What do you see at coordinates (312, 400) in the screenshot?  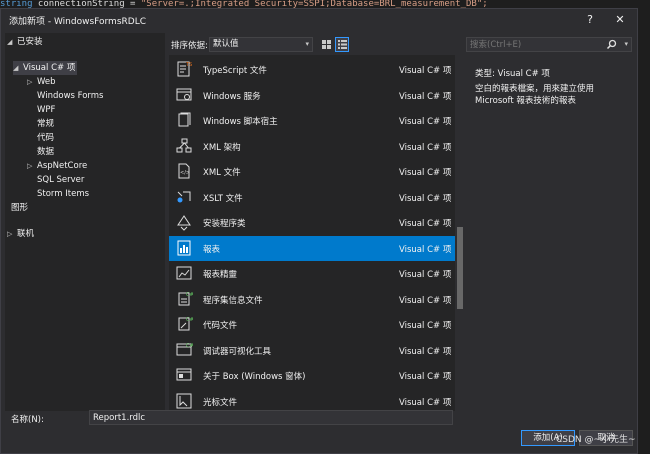 I see `list-item: 光标文件 Visual C# 项` at bounding box center [312, 400].